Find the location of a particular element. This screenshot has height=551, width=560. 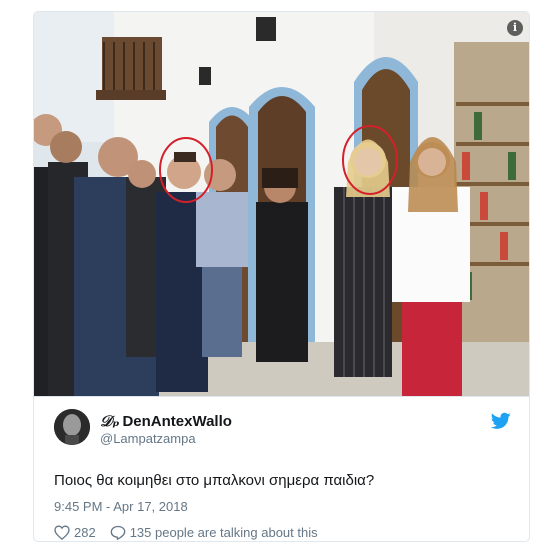

photo-divider is located at coordinates (281, 396).